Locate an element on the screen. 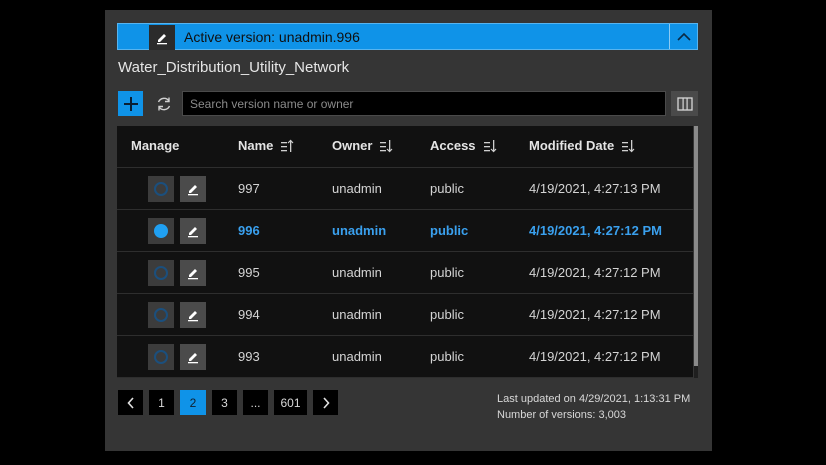  active-version-bar: Active version: unadmin.996 is located at coordinates (407, 36).